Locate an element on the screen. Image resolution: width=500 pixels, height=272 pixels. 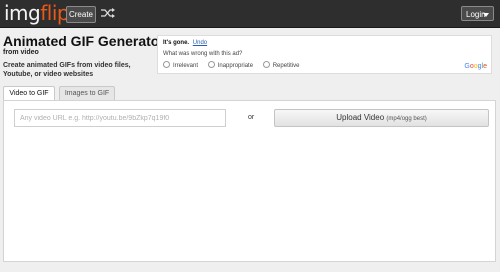
upload-video-button: Upload Video (mp4/ogg best) is located at coordinates (381, 118).